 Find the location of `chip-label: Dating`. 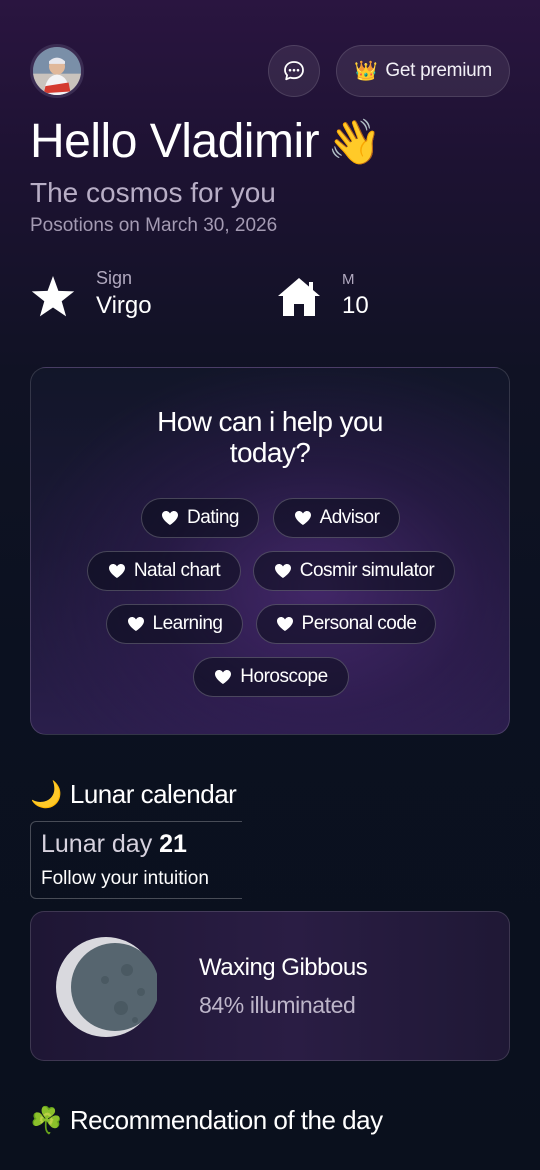

chip-label: Dating is located at coordinates (213, 517).